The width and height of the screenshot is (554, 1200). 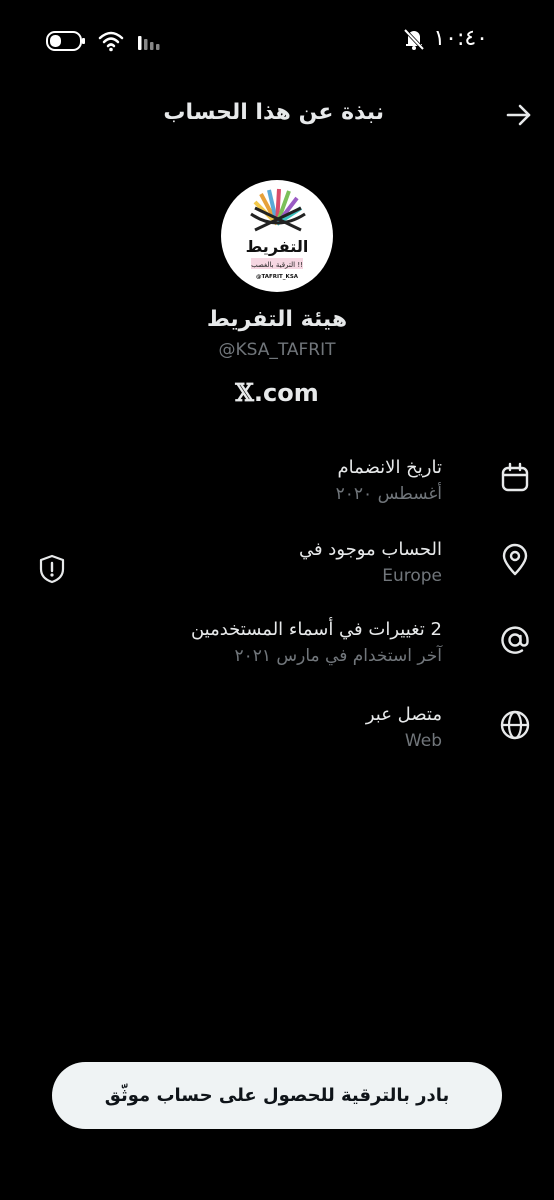 I want to click on globe-icon, so click(x=515, y=725).